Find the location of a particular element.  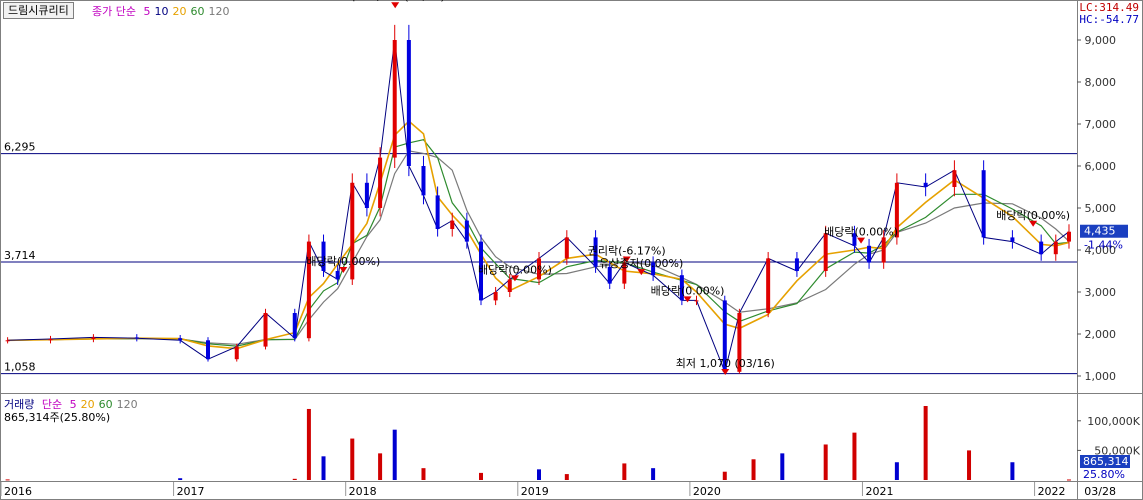

reference-line-label: 6,295 is located at coordinates (20, 147).